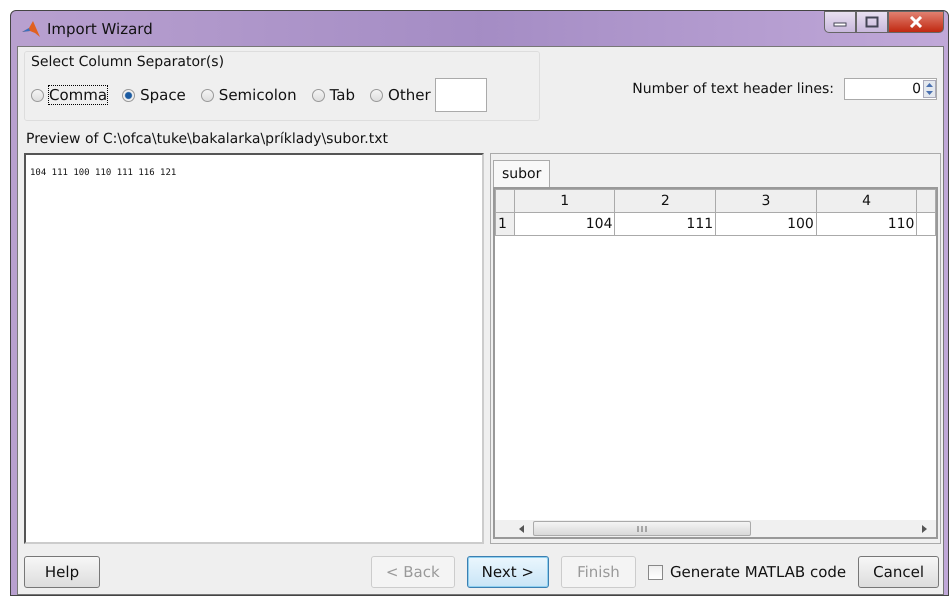 The width and height of the screenshot is (949, 596). What do you see at coordinates (507, 572) in the screenshot?
I see `dialog-button: Next >` at bounding box center [507, 572].